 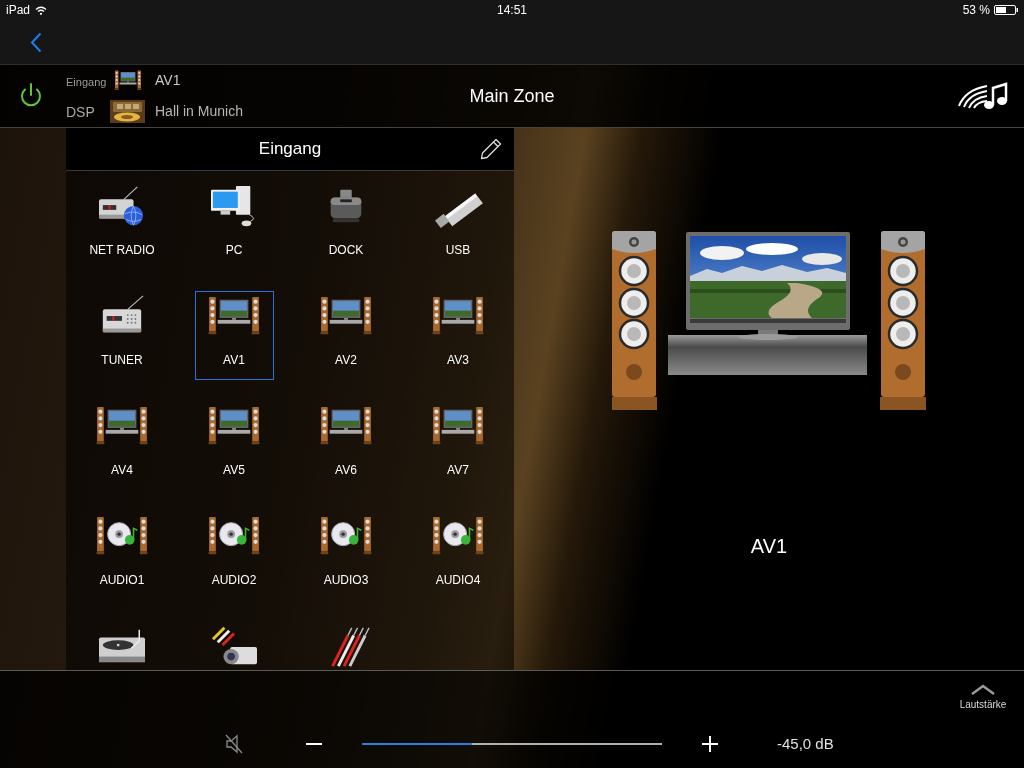 What do you see at coordinates (458, 555) in the screenshot?
I see `input-source-button: AUDIO4` at bounding box center [458, 555].